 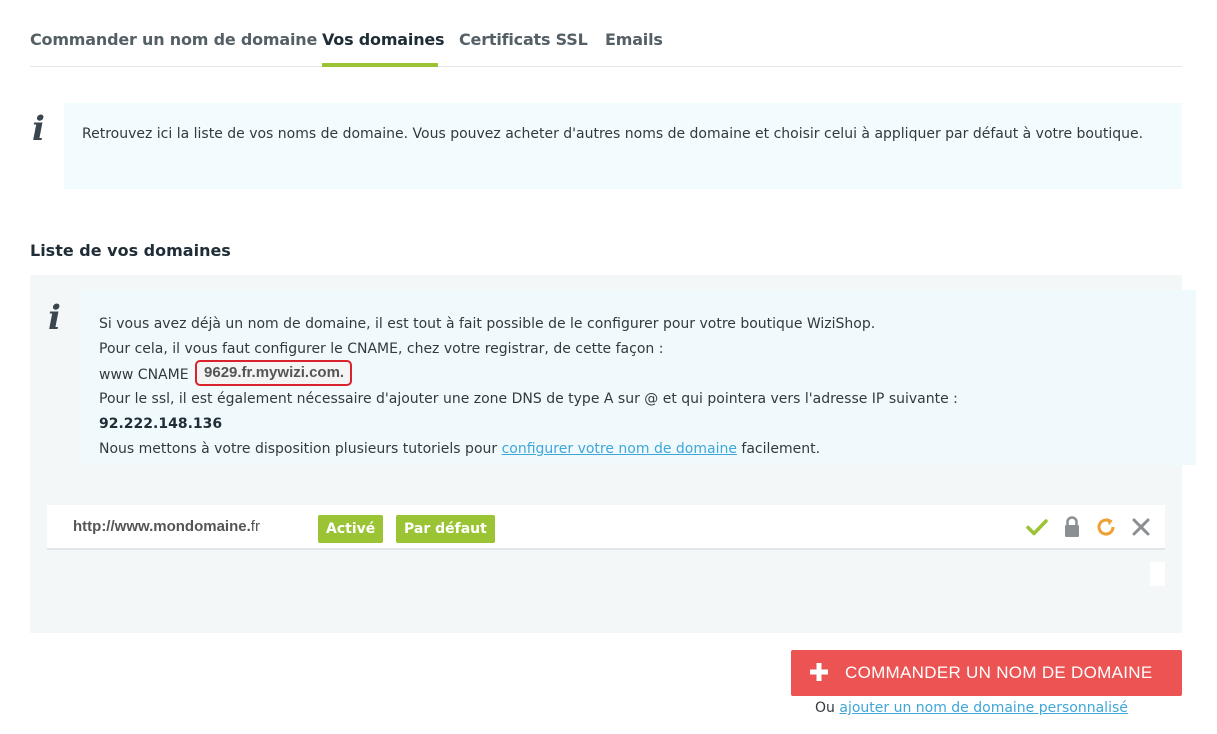 What do you see at coordinates (781, 449) in the screenshot?
I see `tutorial-text-end: facilement.` at bounding box center [781, 449].